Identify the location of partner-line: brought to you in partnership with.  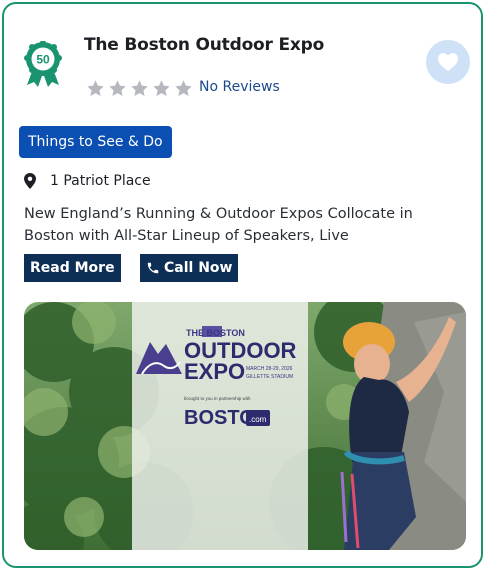
(217, 398).